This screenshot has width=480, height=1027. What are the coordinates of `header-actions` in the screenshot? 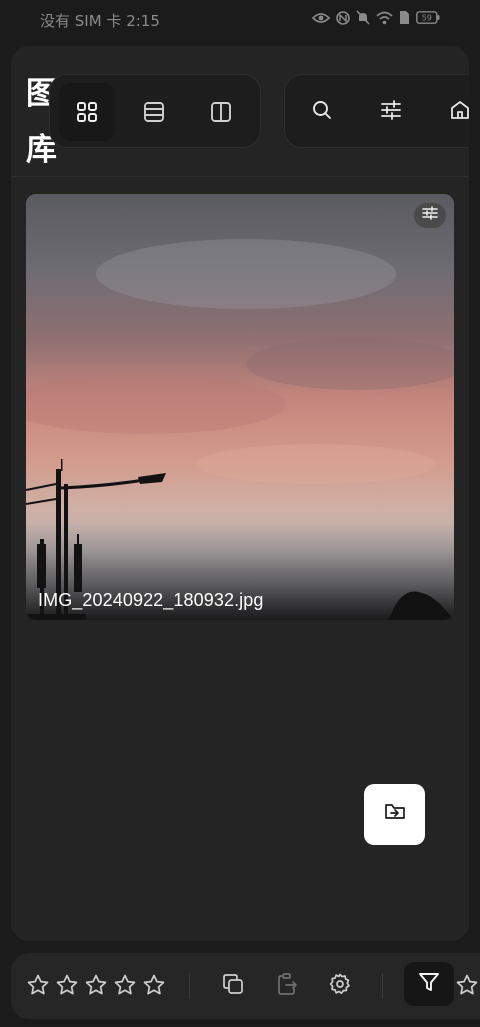 It's located at (376, 111).